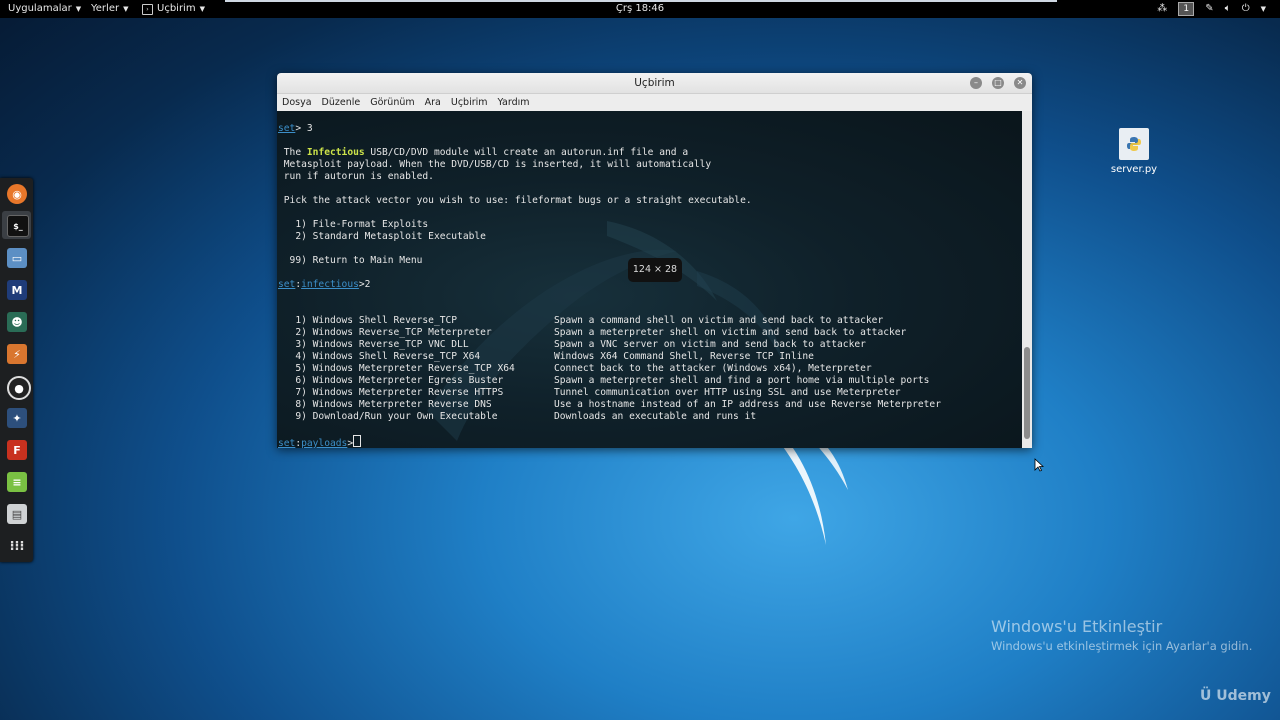 The image size is (1280, 720). What do you see at coordinates (998, 83) in the screenshot?
I see `maximize-button: □` at bounding box center [998, 83].